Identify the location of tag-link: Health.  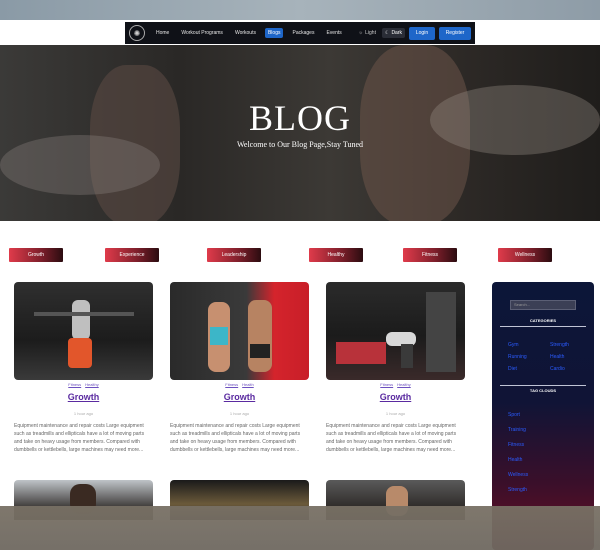
(248, 384).